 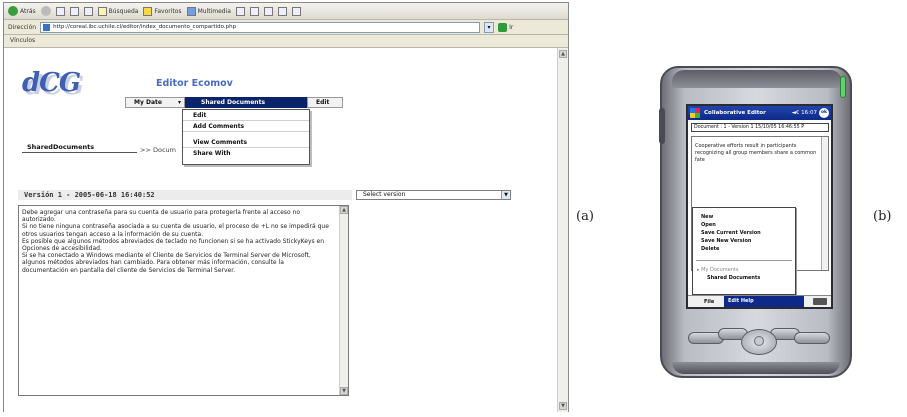 What do you see at coordinates (296, 11) in the screenshot?
I see `messenger-icon` at bounding box center [296, 11].